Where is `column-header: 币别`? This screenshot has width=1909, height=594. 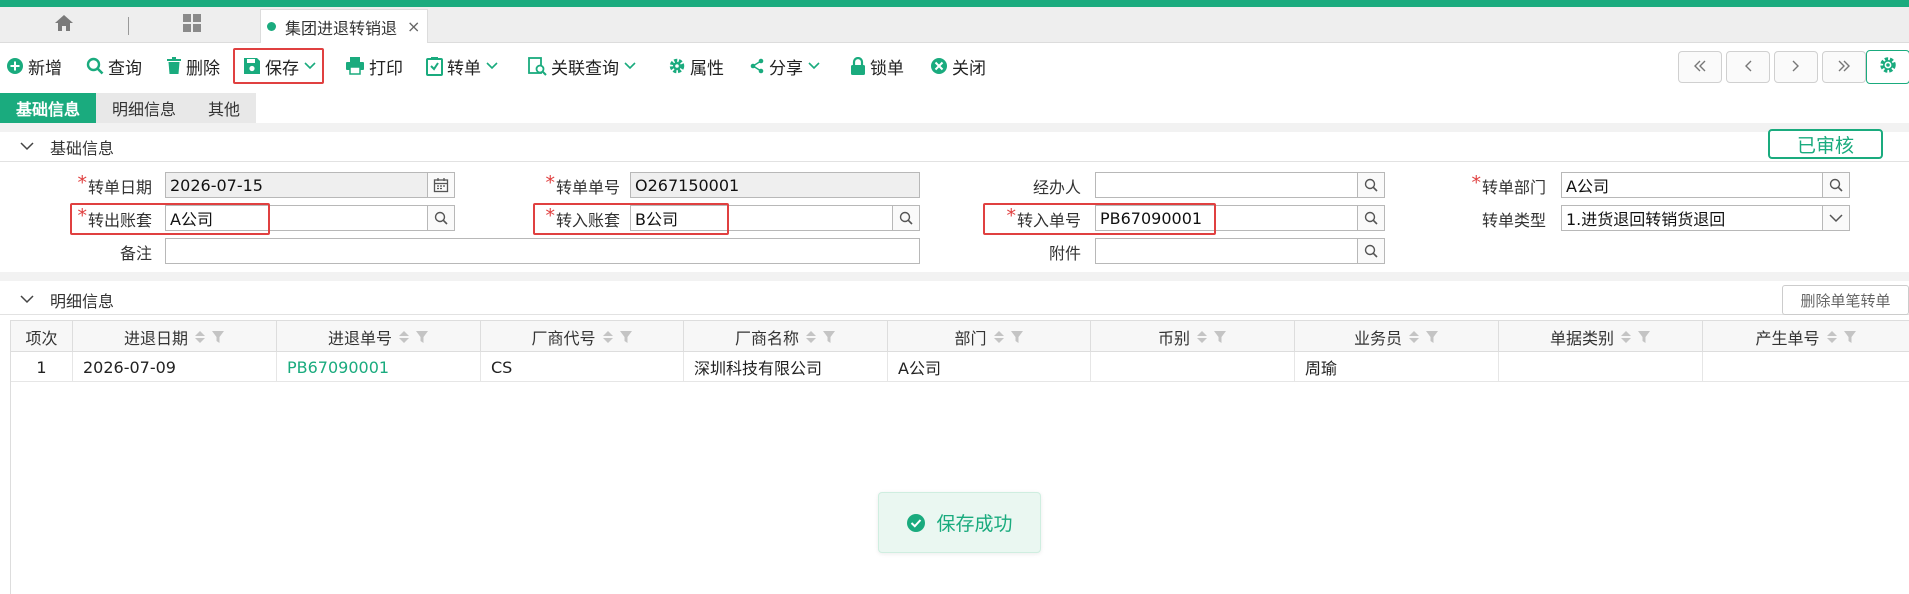 column-header: 币别 is located at coordinates (1193, 337).